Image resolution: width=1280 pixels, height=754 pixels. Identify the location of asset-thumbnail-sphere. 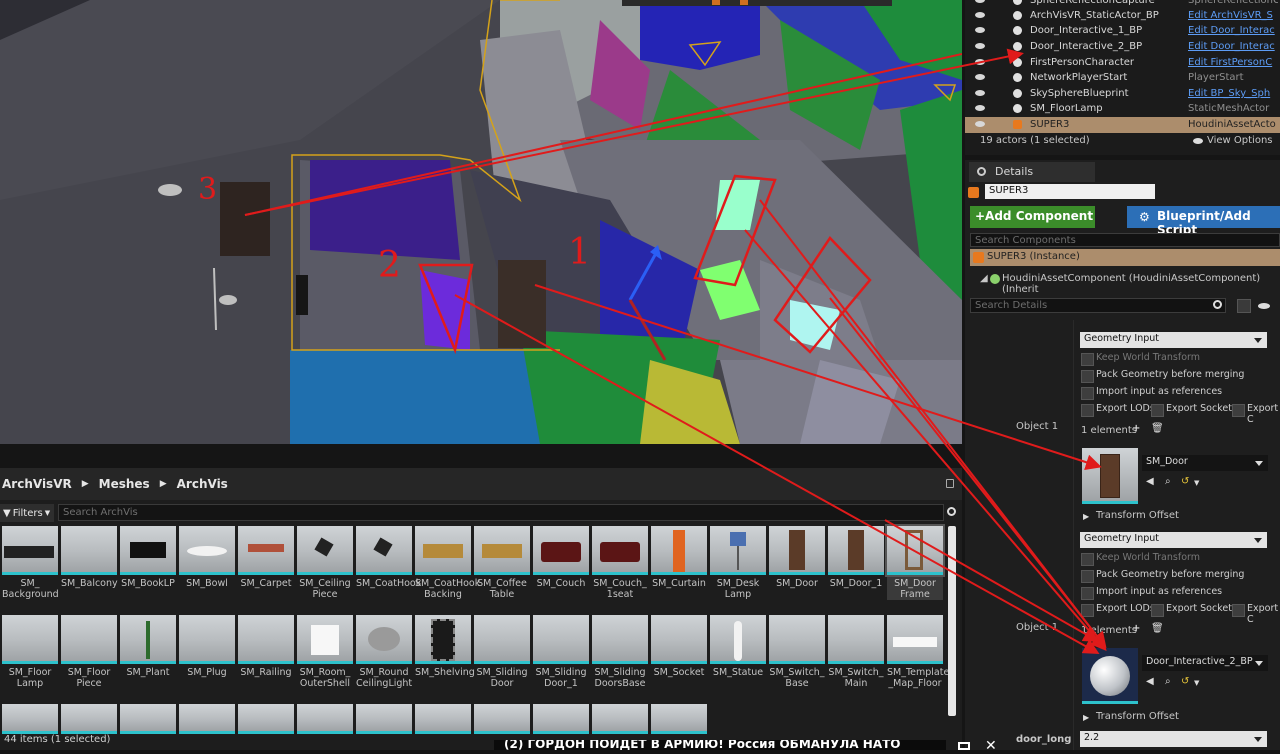
(1110, 676).